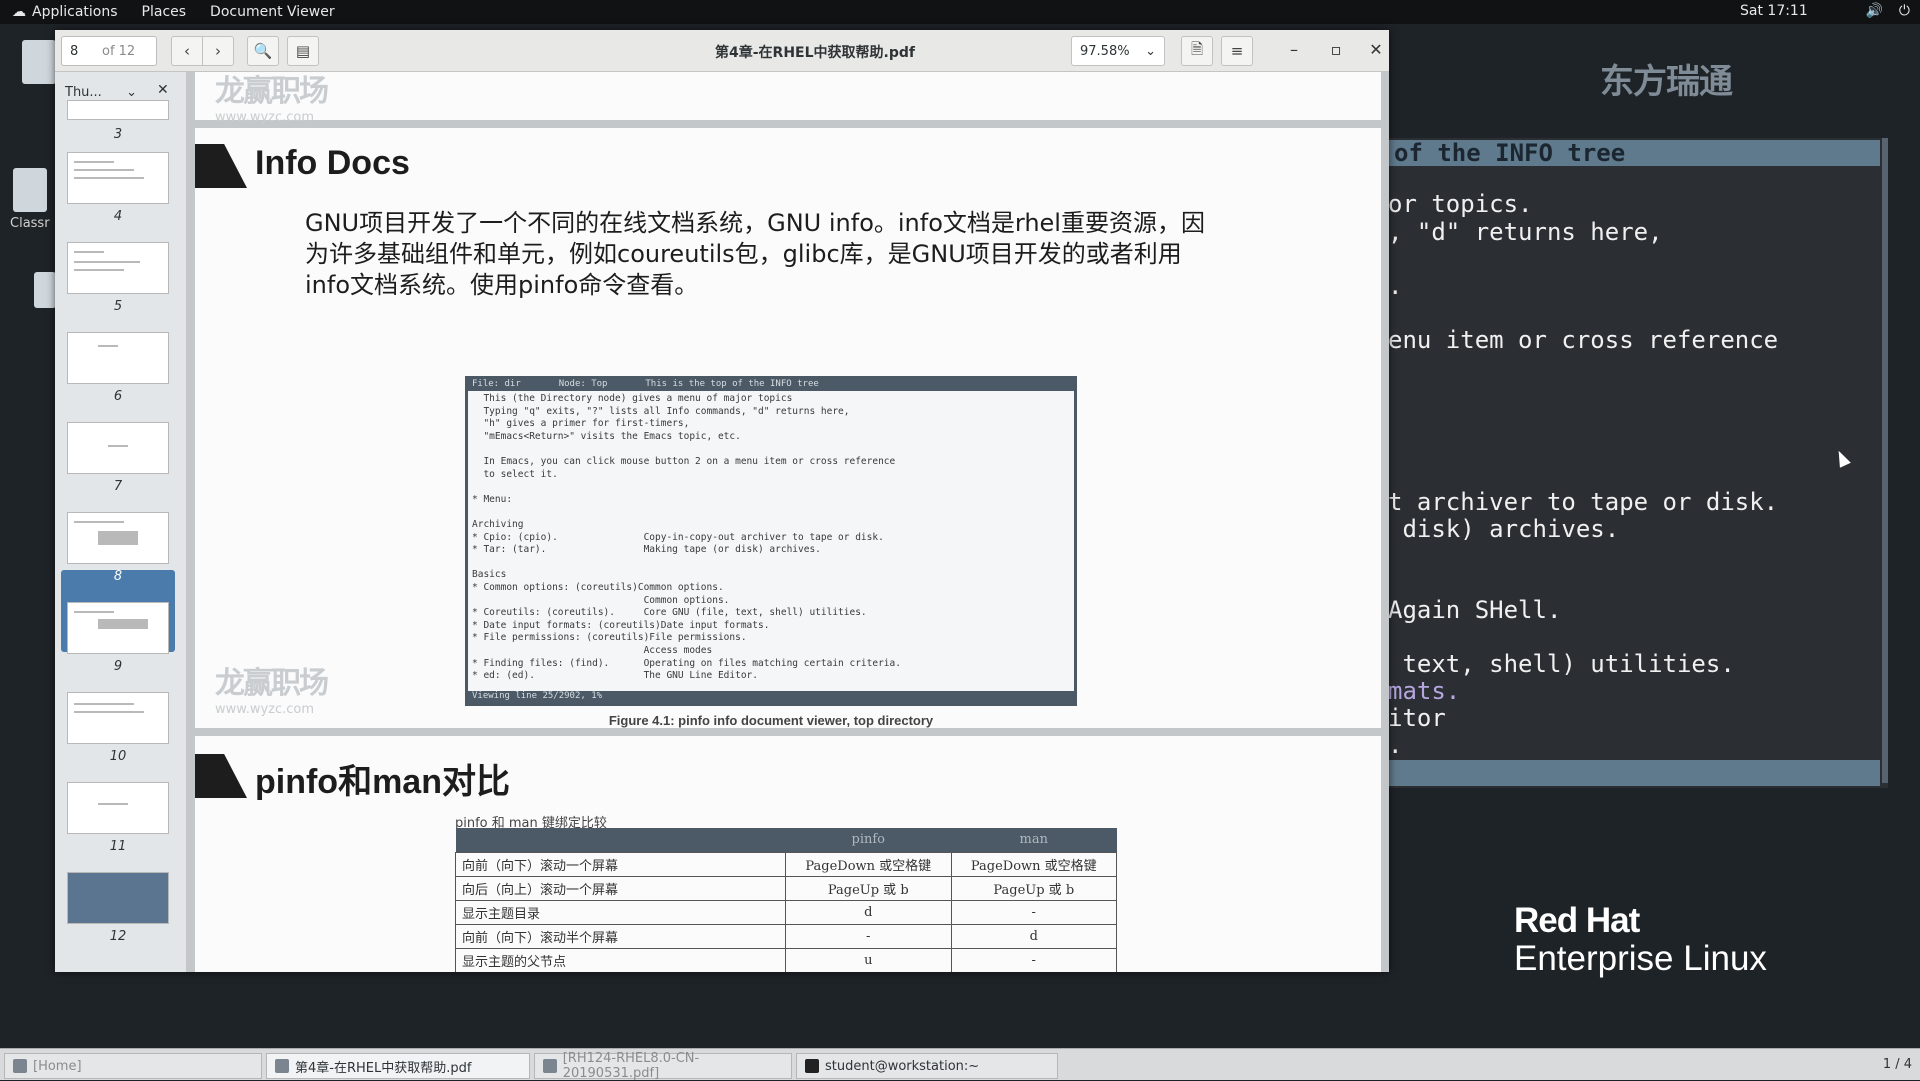  I want to click on terminal-scrollbar, so click(1885, 460).